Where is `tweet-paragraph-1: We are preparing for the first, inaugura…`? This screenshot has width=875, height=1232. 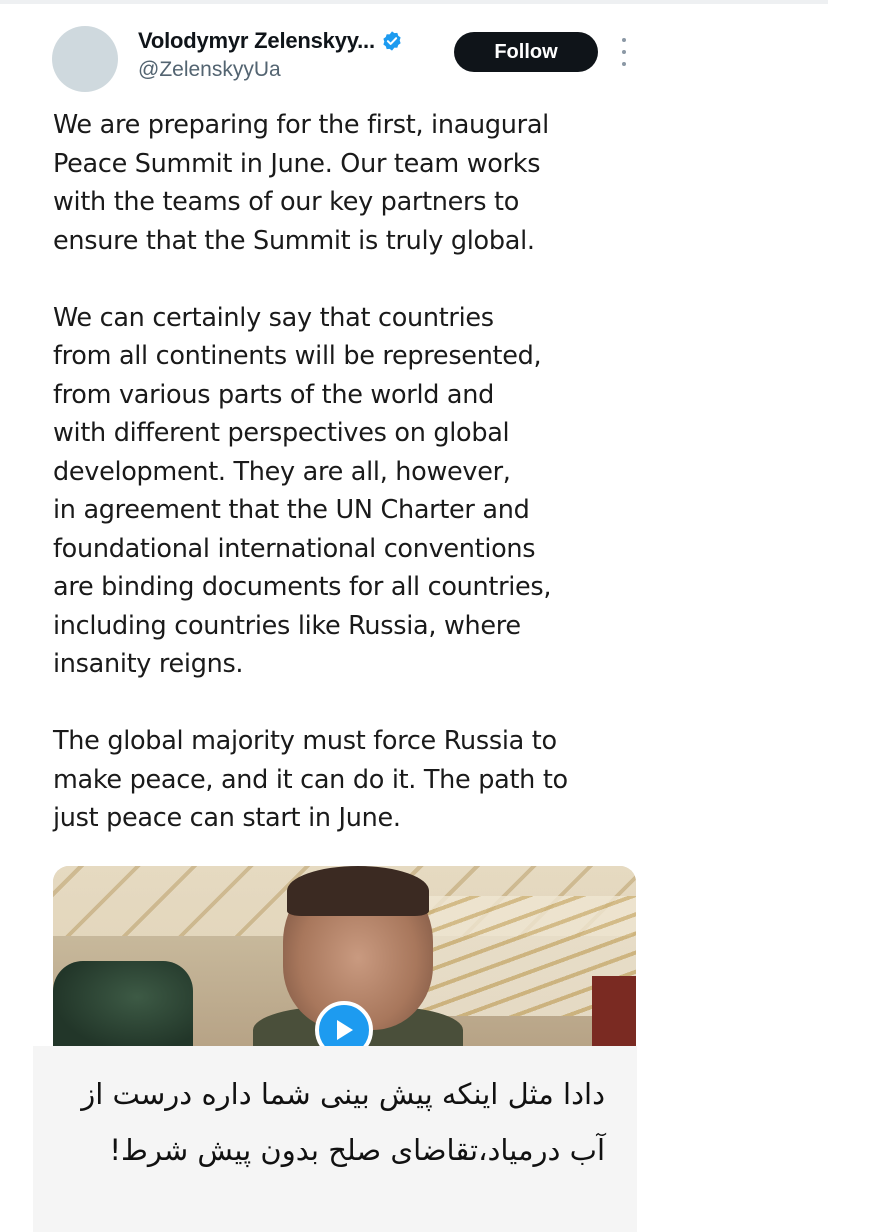
tweet-paragraph-1: We are preparing for the first, inaugura… is located at coordinates (301, 183).